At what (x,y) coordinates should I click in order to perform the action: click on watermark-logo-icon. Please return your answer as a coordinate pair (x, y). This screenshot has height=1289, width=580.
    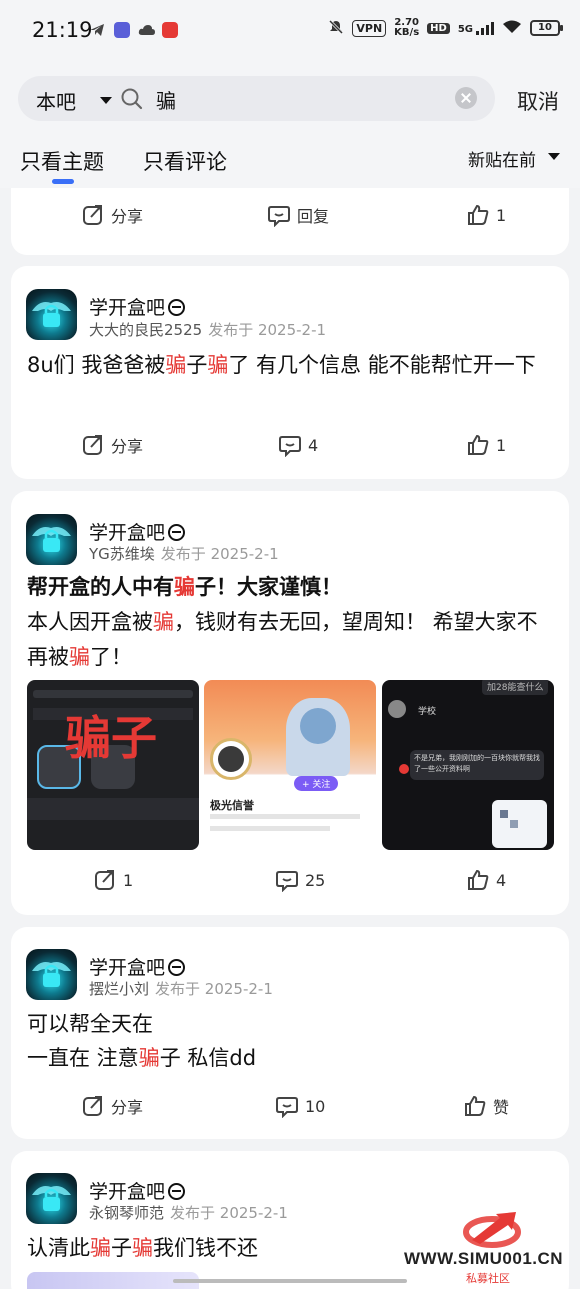
    Looking at the image, I should click on (492, 1230).